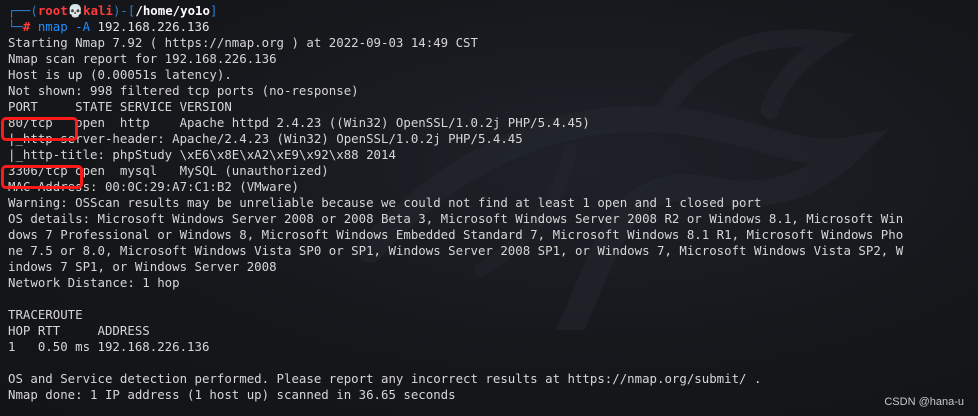 This screenshot has width=978, height=416. I want to click on output-line: Nmap scan report for 192.168.226.136, so click(142, 58).